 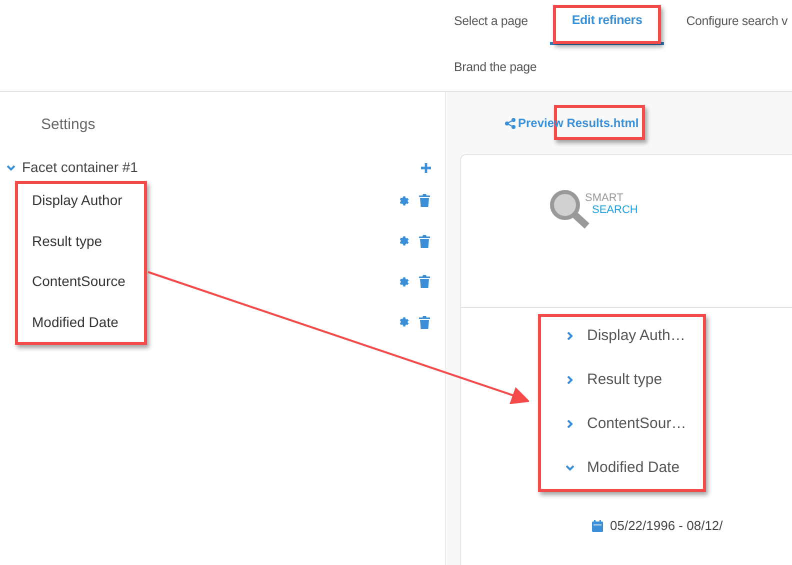 I want to click on refiner-title: Modified Date, so click(x=633, y=468).